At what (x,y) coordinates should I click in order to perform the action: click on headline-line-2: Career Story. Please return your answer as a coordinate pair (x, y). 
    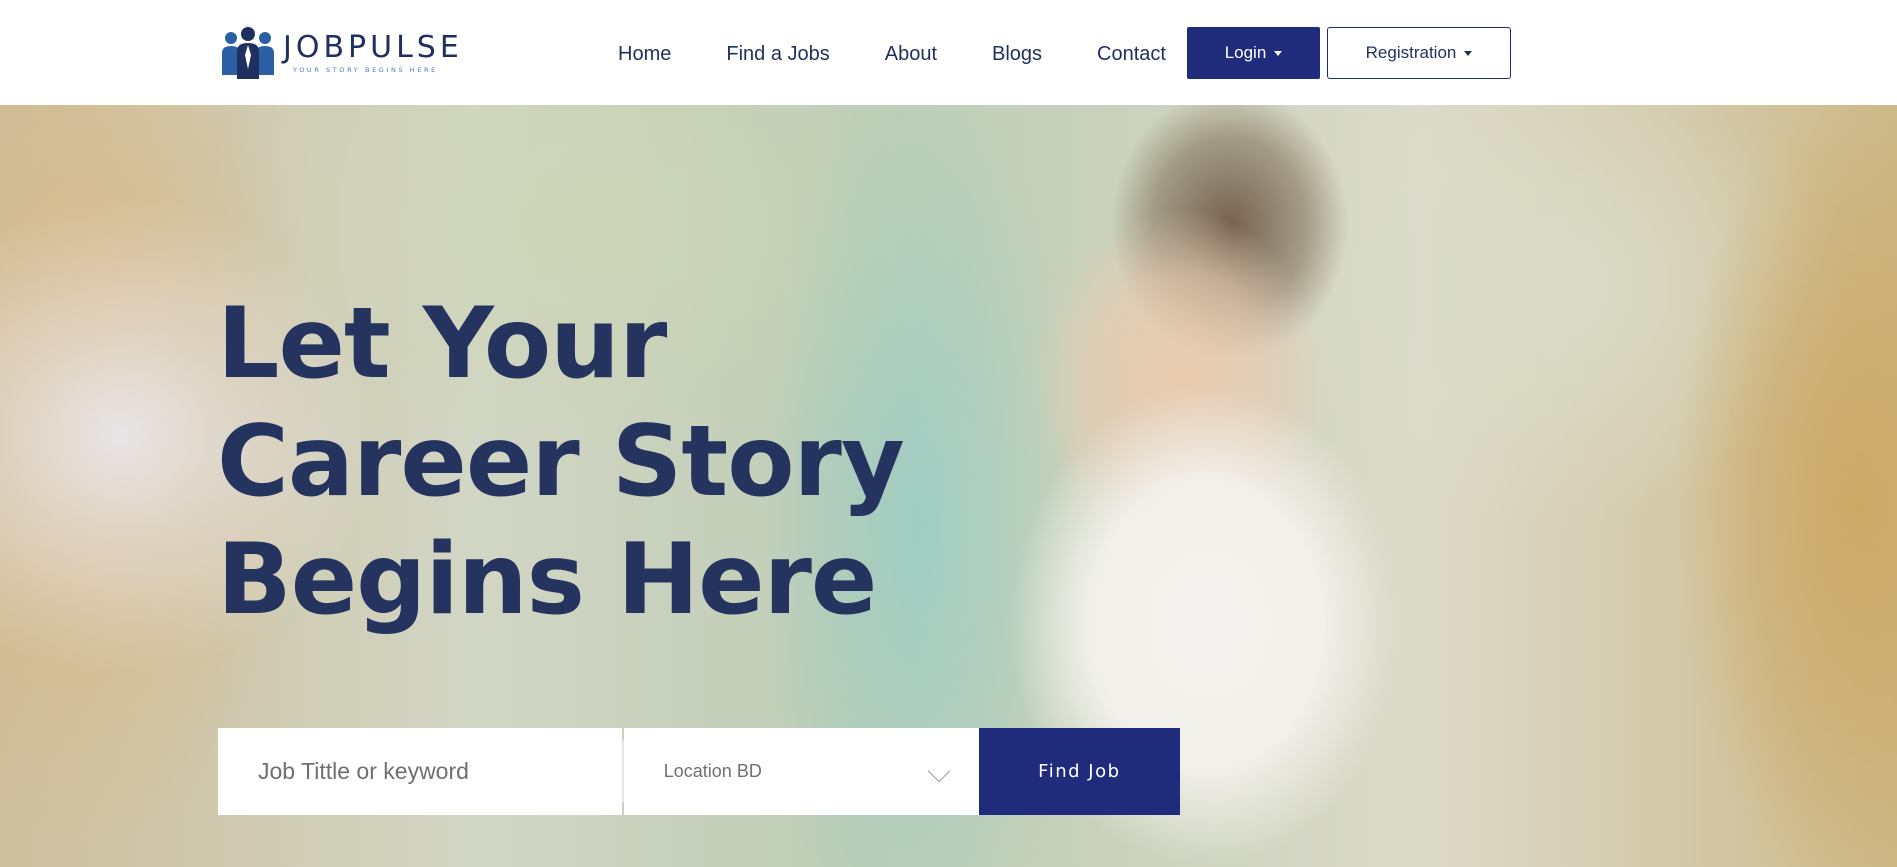
    Looking at the image, I should click on (561, 462).